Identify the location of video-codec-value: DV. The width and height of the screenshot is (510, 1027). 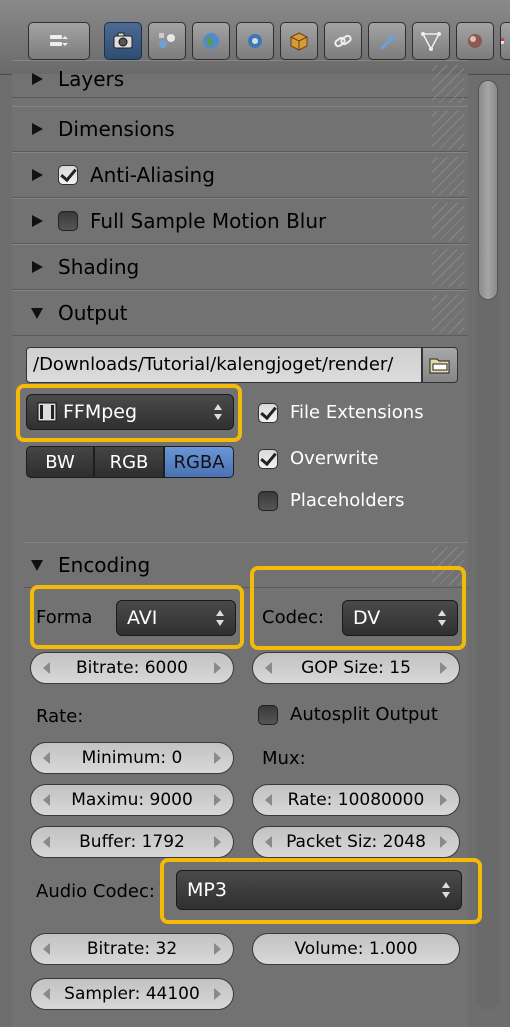
(367, 618).